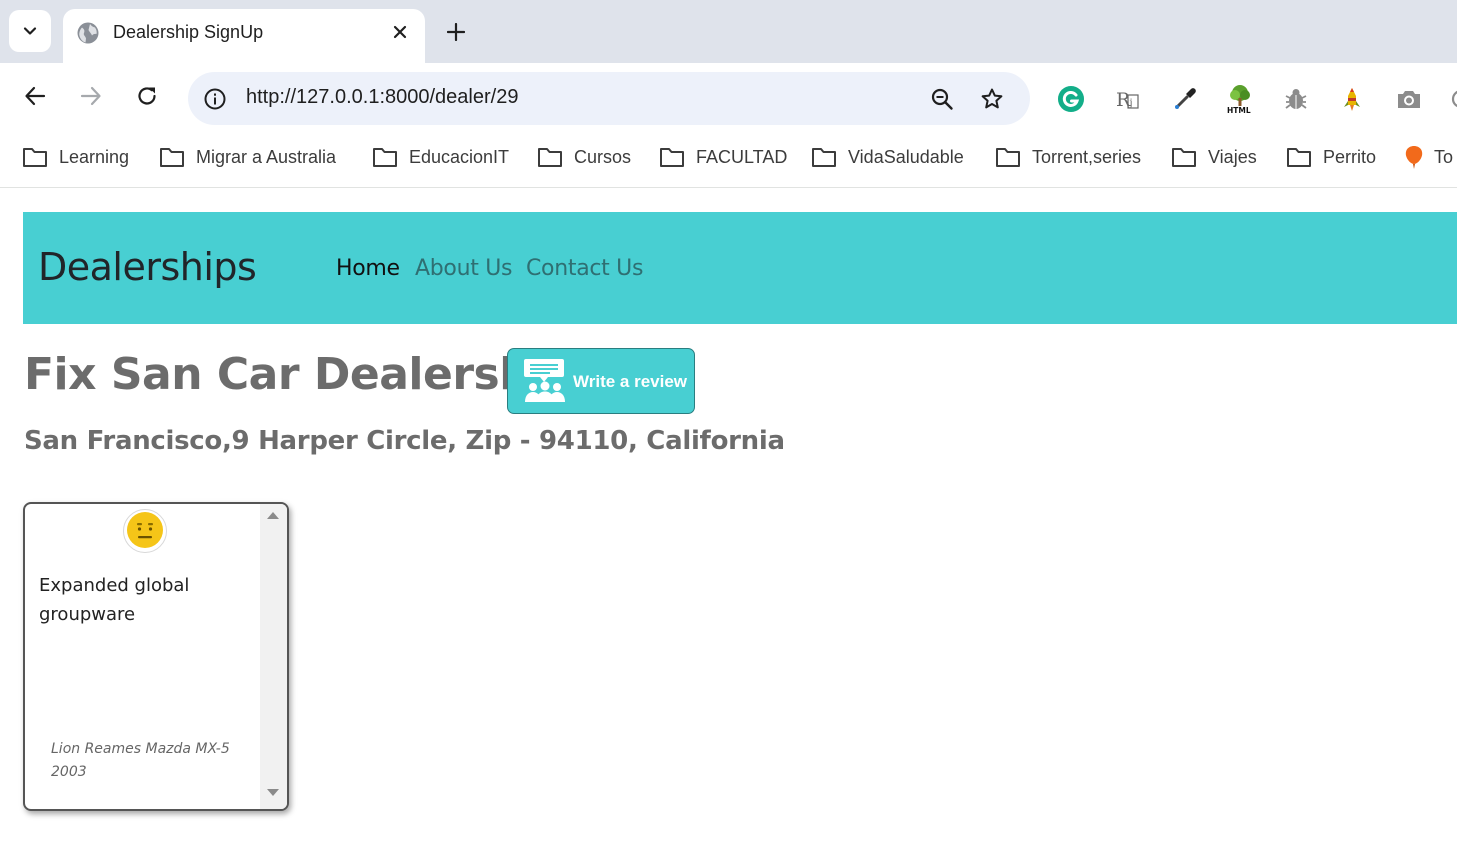 The image size is (1457, 854). What do you see at coordinates (1131, 103) in the screenshot?
I see `svg-text: j` at bounding box center [1131, 103].